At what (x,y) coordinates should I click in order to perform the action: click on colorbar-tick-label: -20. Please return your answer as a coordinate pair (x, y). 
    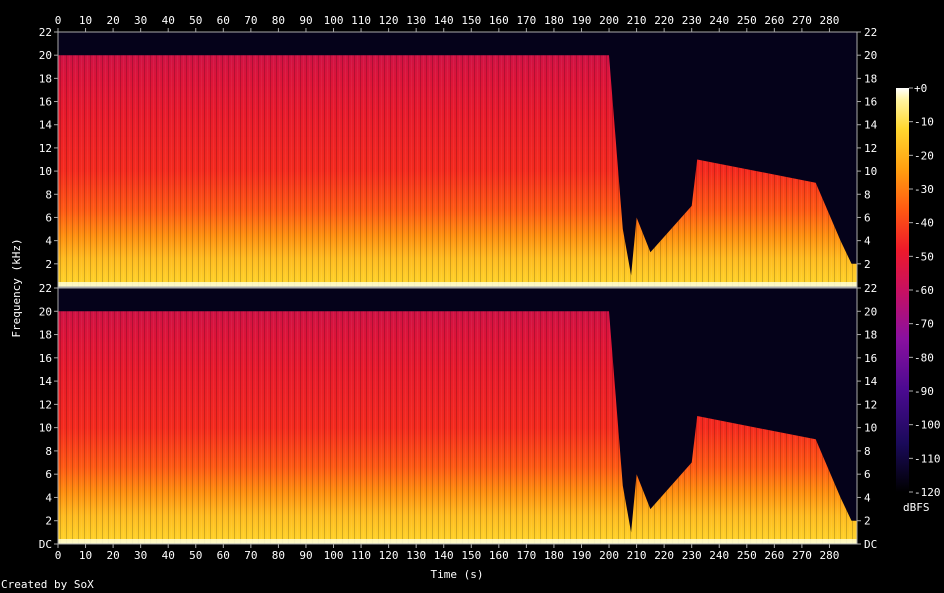
    Looking at the image, I should click on (924, 155).